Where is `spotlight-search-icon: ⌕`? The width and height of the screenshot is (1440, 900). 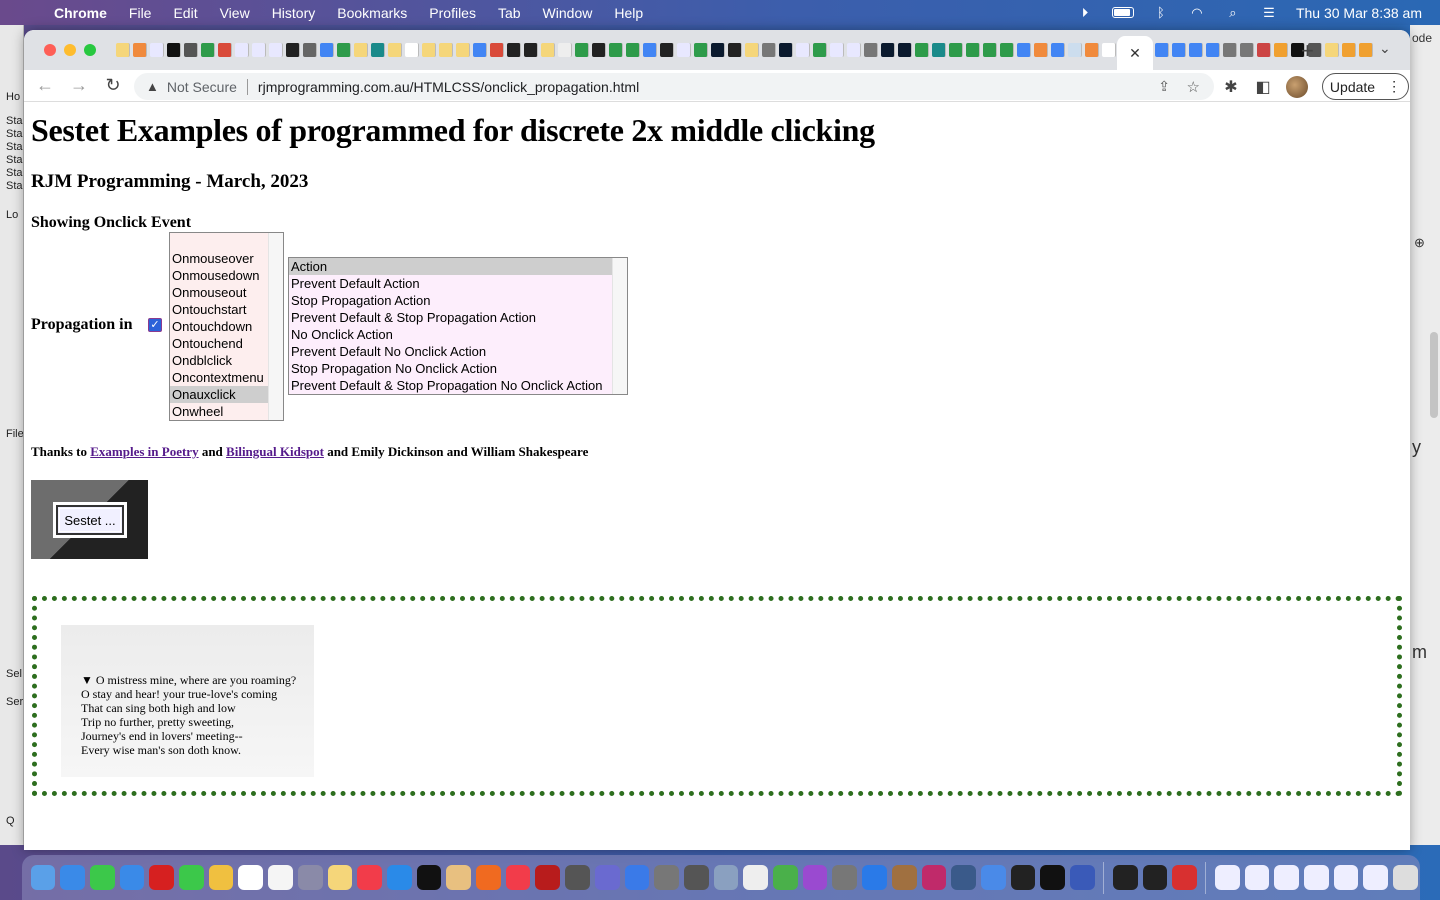
spotlight-search-icon: ⌕ is located at coordinates (1233, 12).